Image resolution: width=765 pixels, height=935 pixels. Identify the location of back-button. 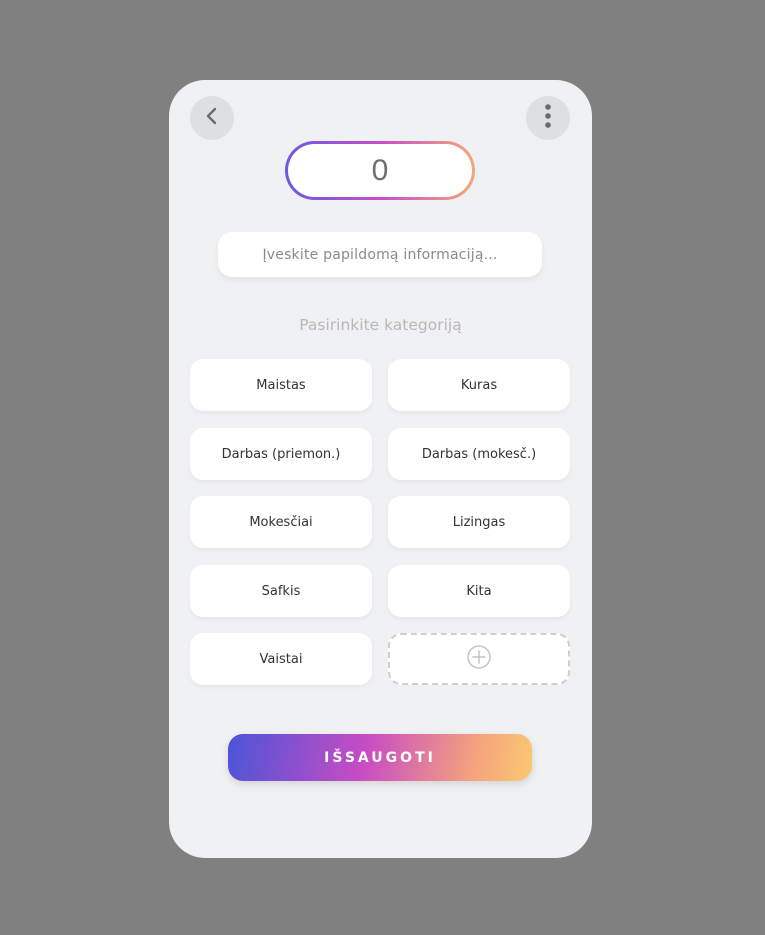
(212, 118).